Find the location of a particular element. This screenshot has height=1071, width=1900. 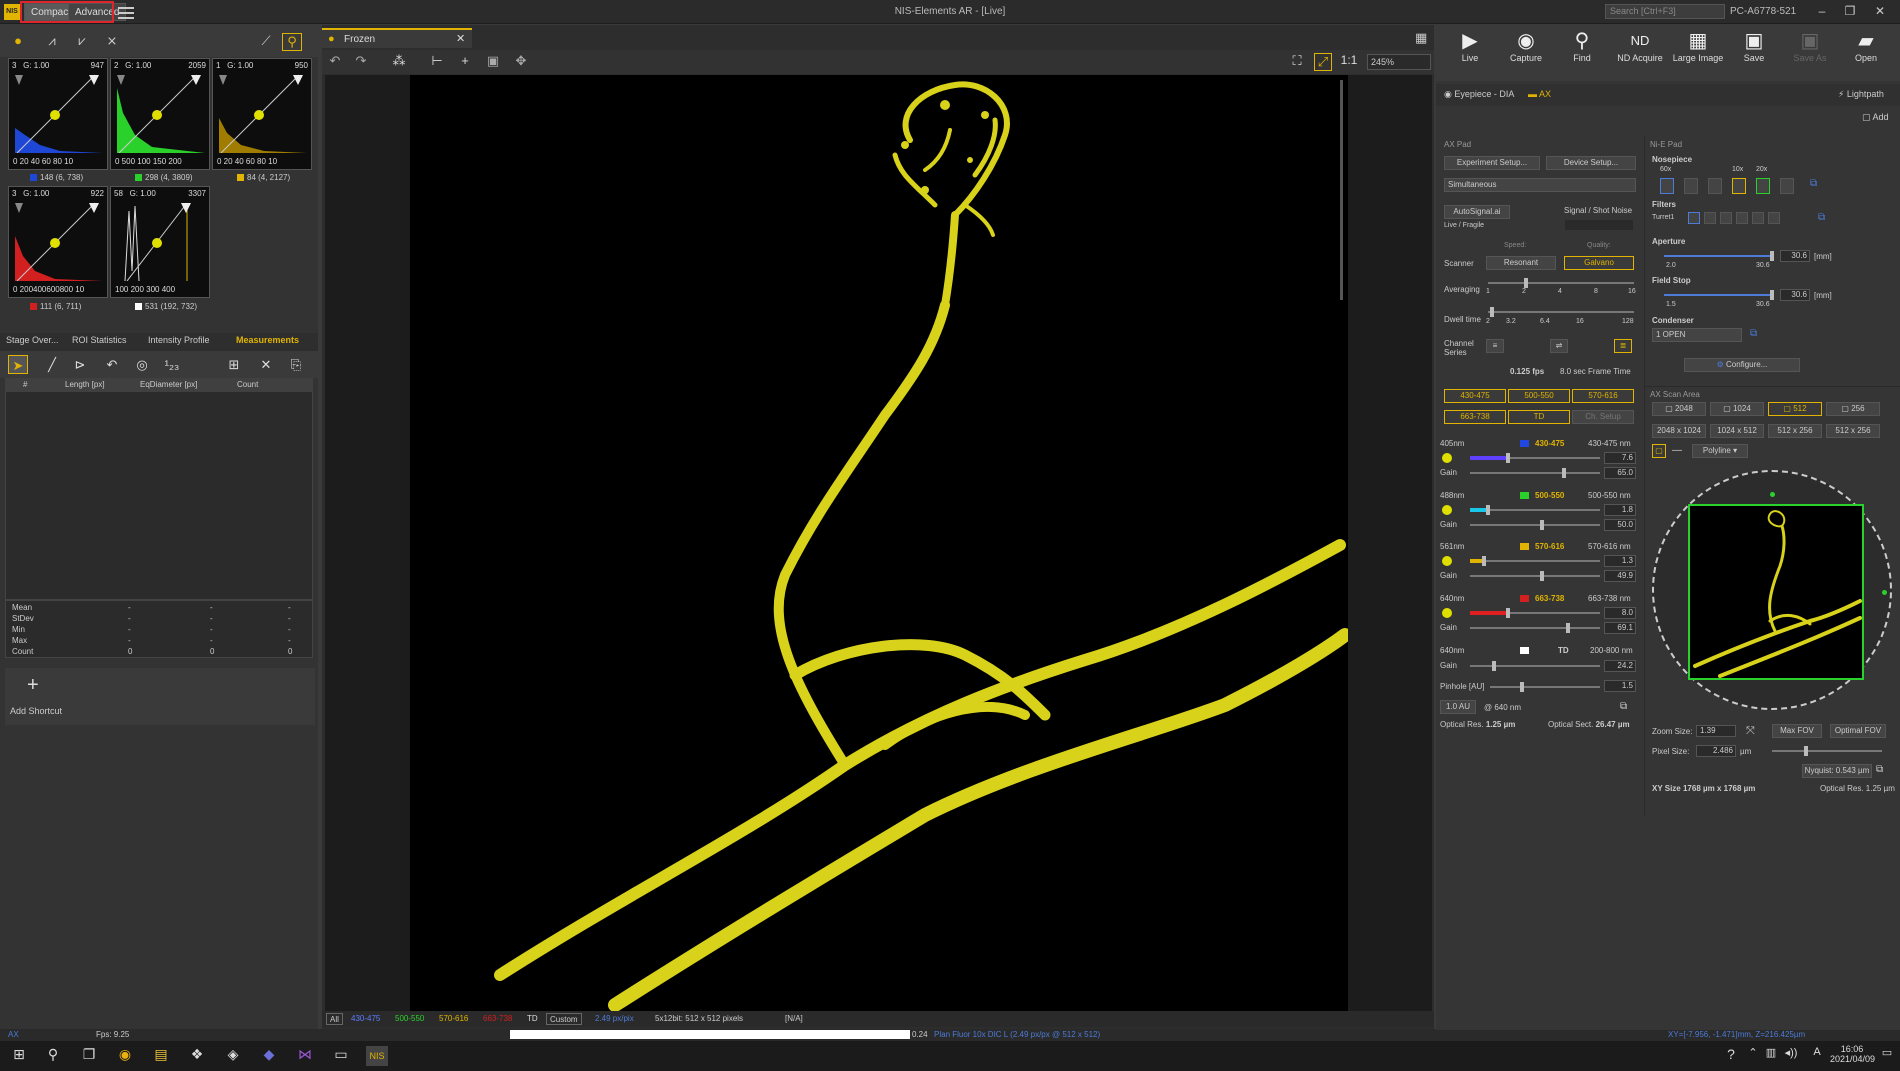

circle-tool-icon: ◎ is located at coordinates (142, 364).